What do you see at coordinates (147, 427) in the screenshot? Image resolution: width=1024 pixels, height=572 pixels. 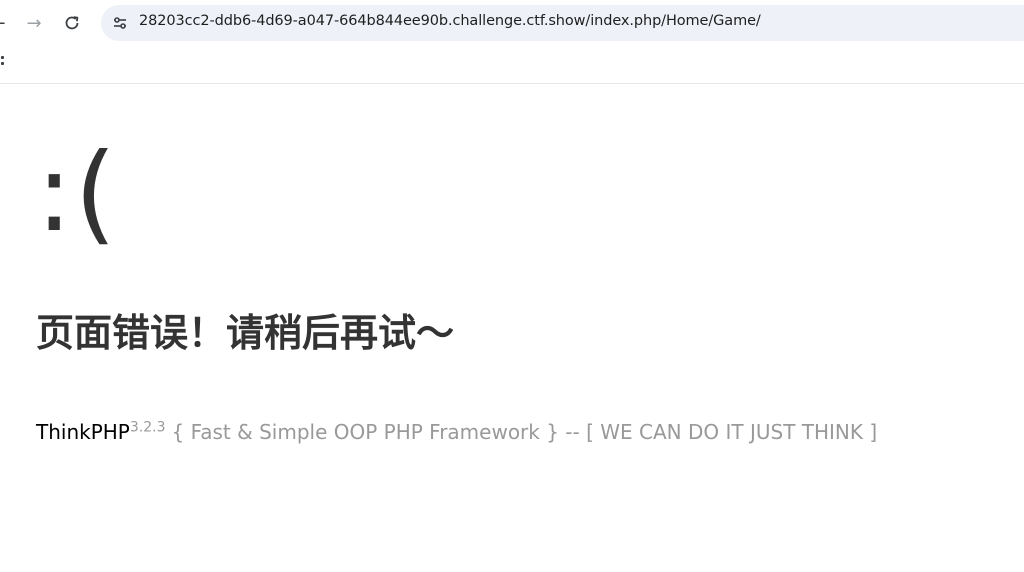 I see `framework-version: 3.2.3` at bounding box center [147, 427].